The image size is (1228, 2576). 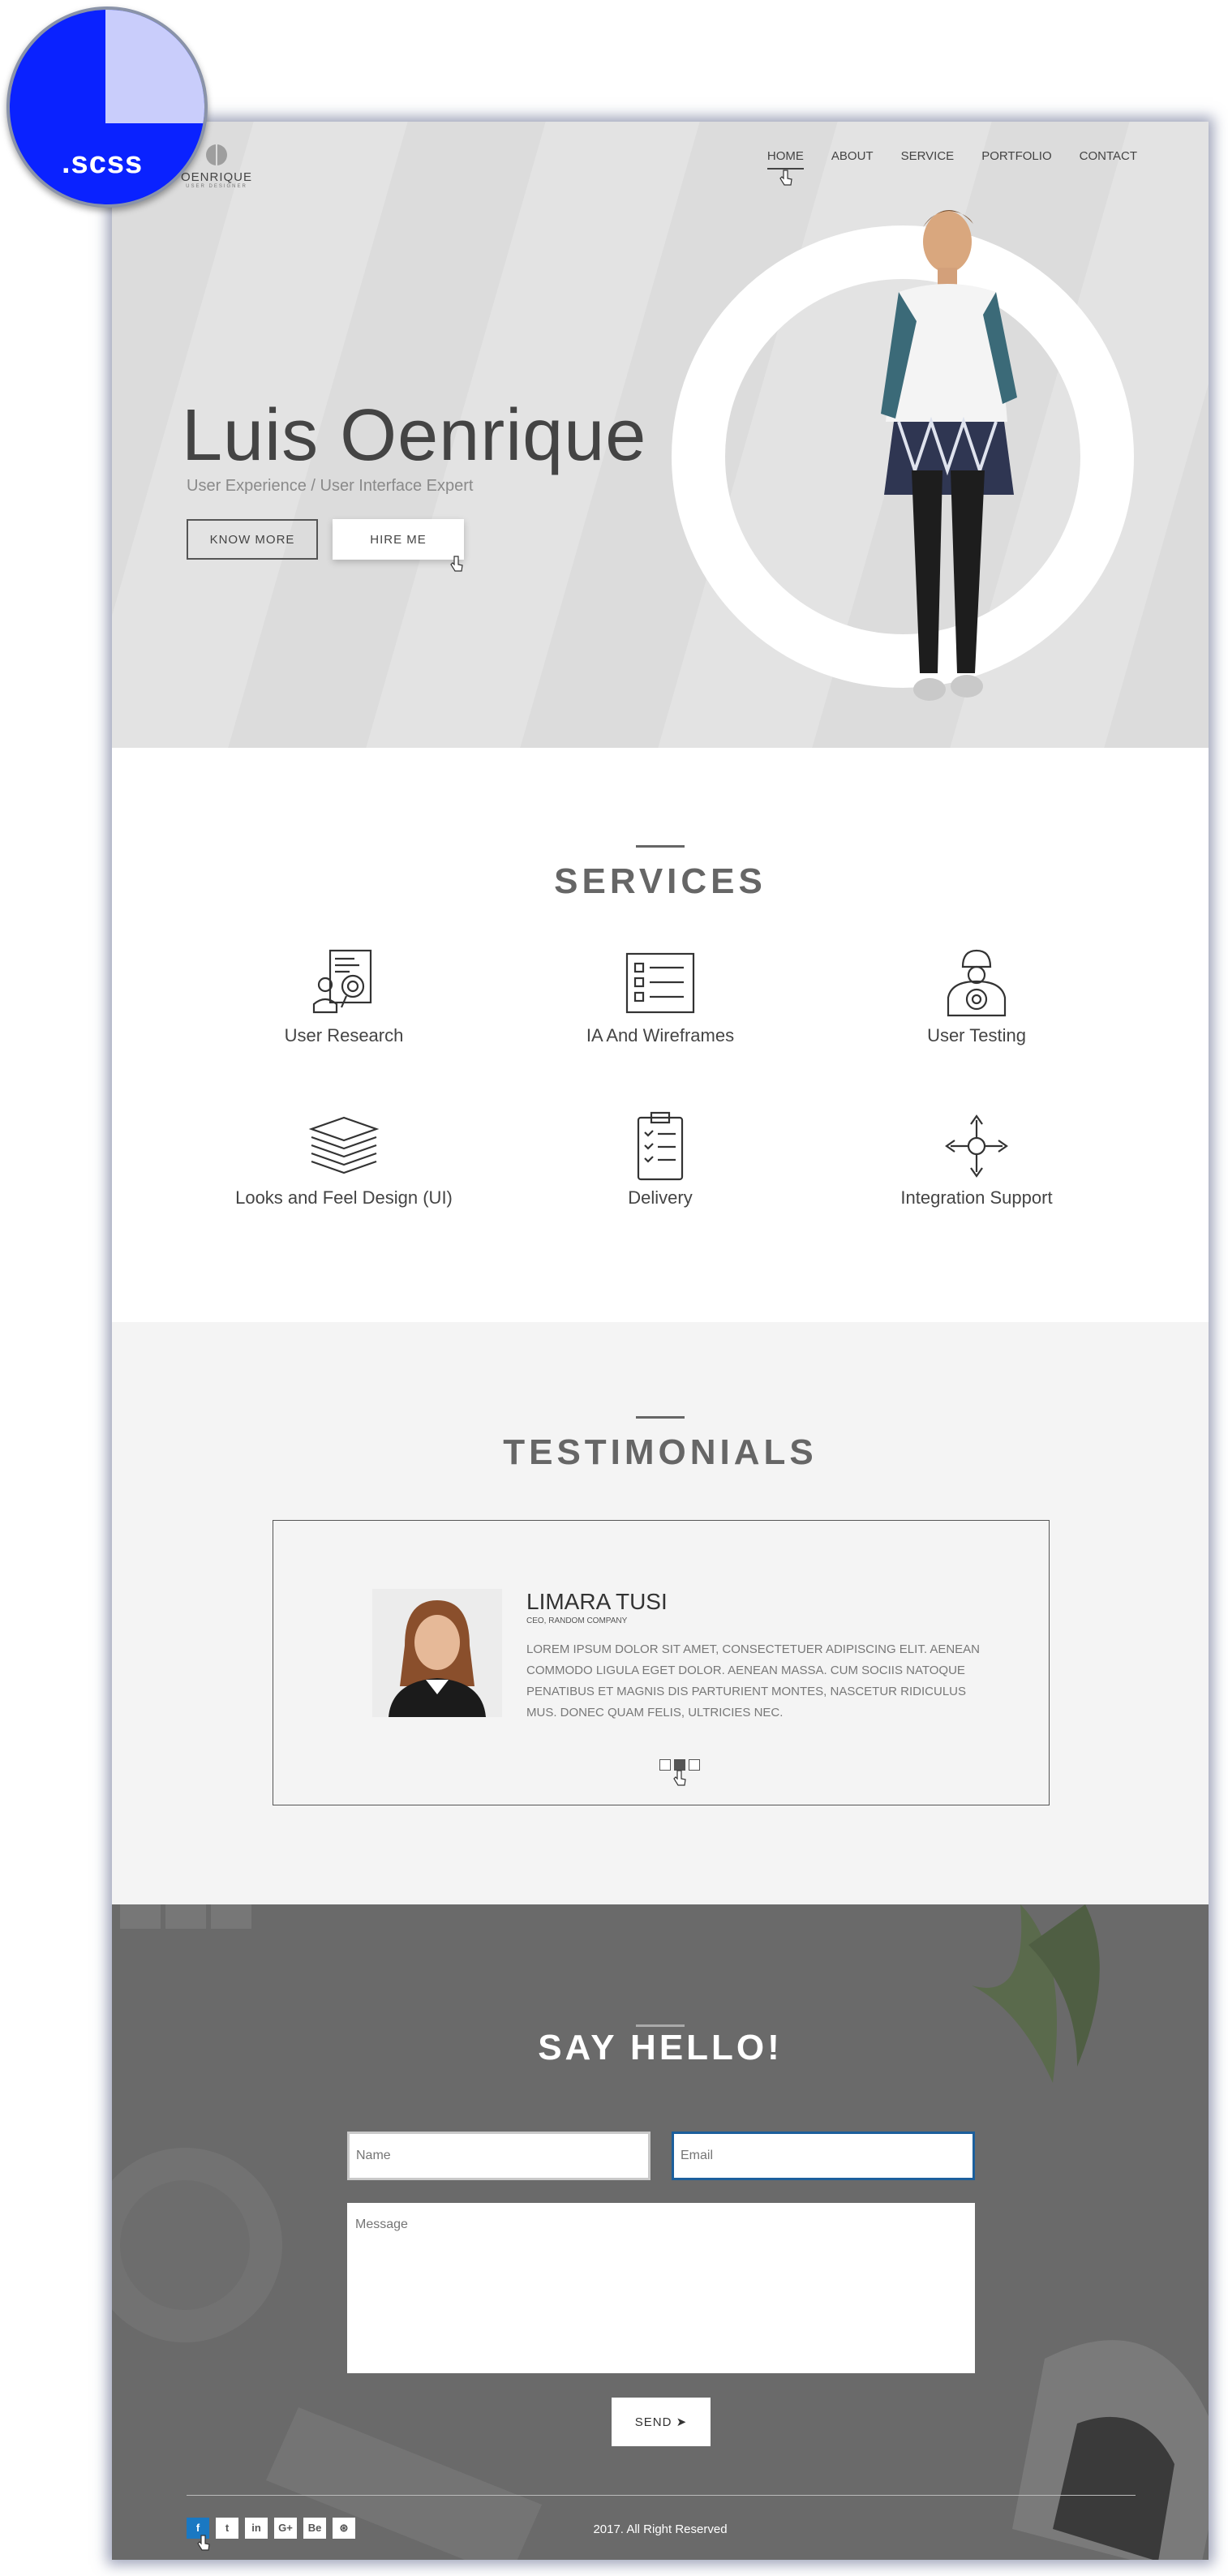 What do you see at coordinates (577, 1620) in the screenshot?
I see `testimonial-role: CEO, RANDOM COMPANY` at bounding box center [577, 1620].